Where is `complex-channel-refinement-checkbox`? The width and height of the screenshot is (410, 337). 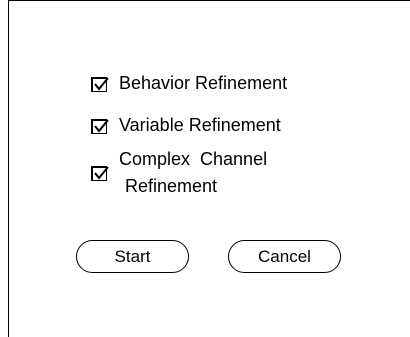 complex-channel-refinement-checkbox is located at coordinates (100, 173).